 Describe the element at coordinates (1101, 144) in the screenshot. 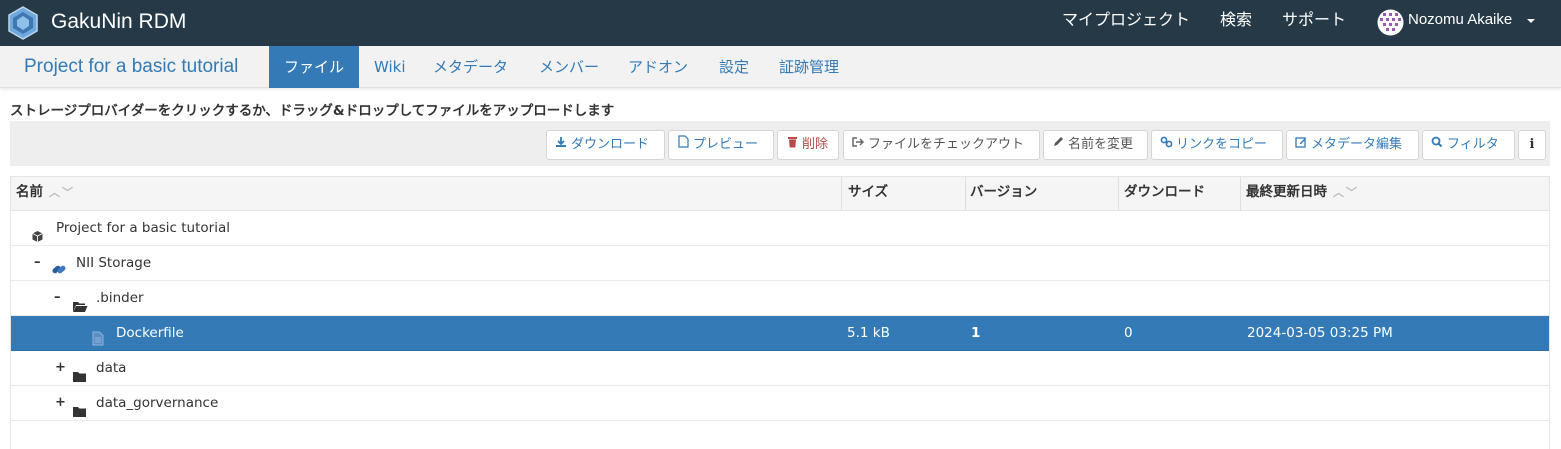

I see `rename-label: 名前を変更` at that location.